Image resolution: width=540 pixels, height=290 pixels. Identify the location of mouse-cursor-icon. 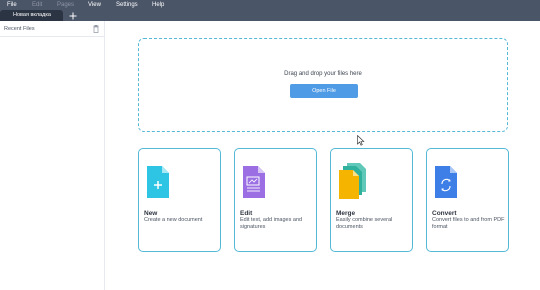
(361, 140).